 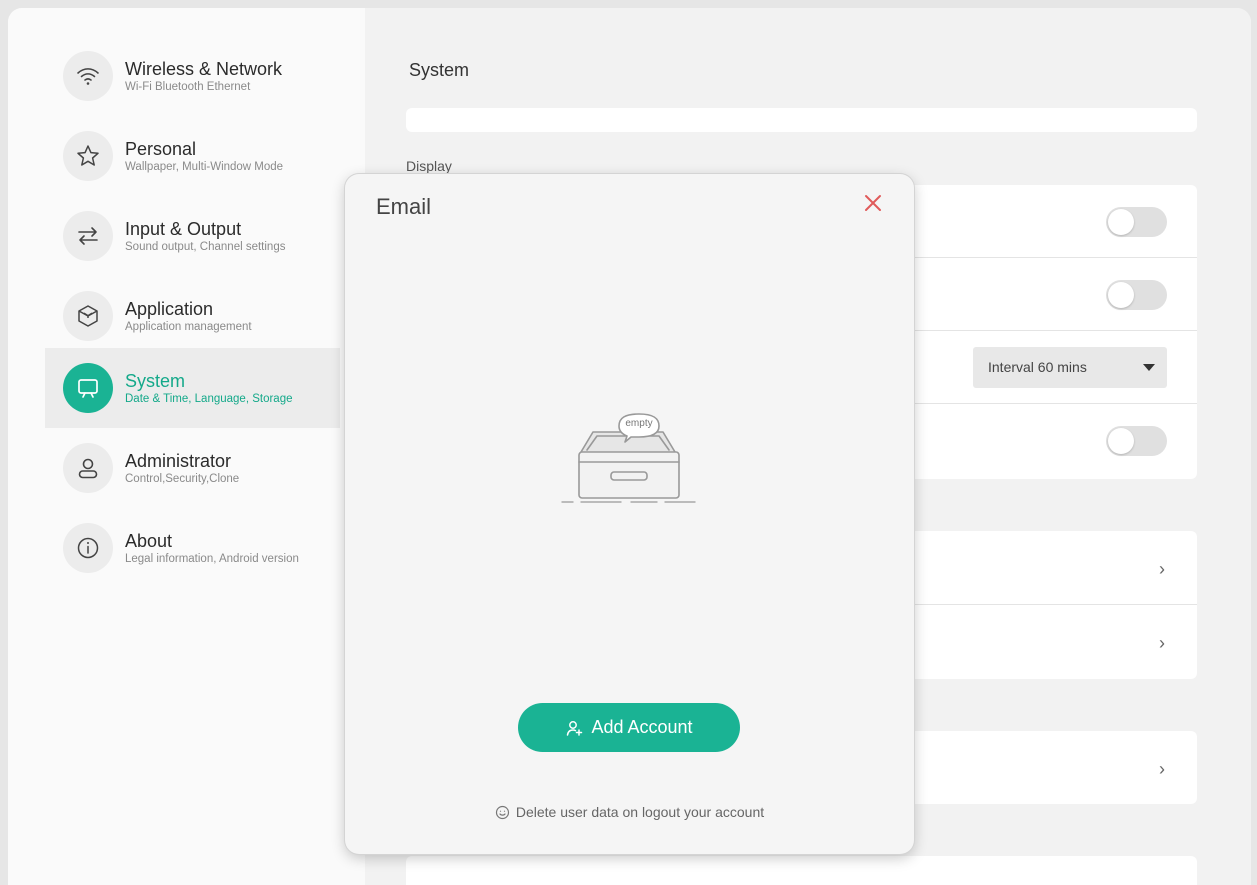 I want to click on sidebar-item-administrator: Administrator Control,Security,Clone, so click(x=192, y=468).